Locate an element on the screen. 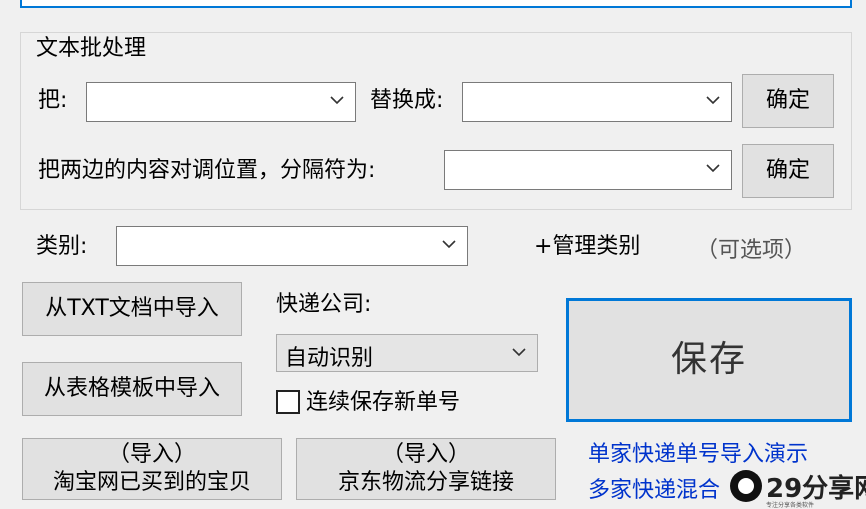 The height and width of the screenshot is (509, 866). swap-label: 把两边的内容对调位置，分隔符为: is located at coordinates (207, 170).